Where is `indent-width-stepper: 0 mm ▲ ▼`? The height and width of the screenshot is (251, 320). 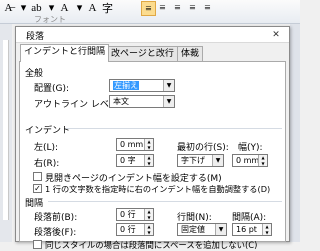
indent-width-stepper: 0 mm ▲ ▼ is located at coordinates (250, 160).